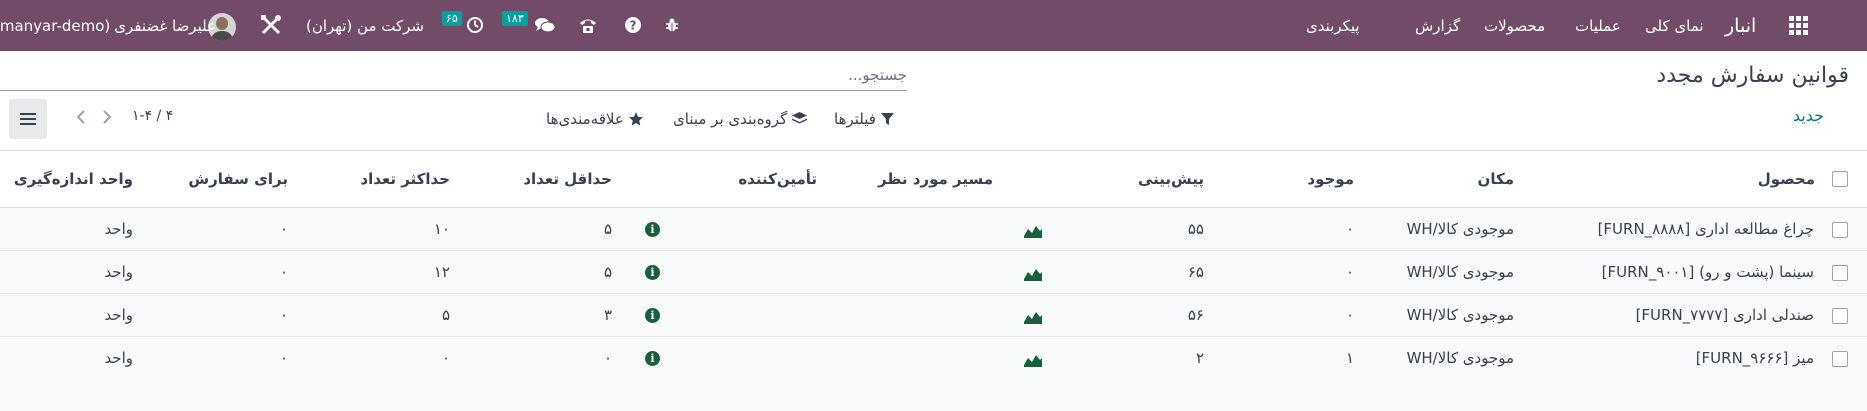 The height and width of the screenshot is (411, 1867). Describe the element at coordinates (1798, 25) in the screenshot. I see `apps-menu-icon` at that location.